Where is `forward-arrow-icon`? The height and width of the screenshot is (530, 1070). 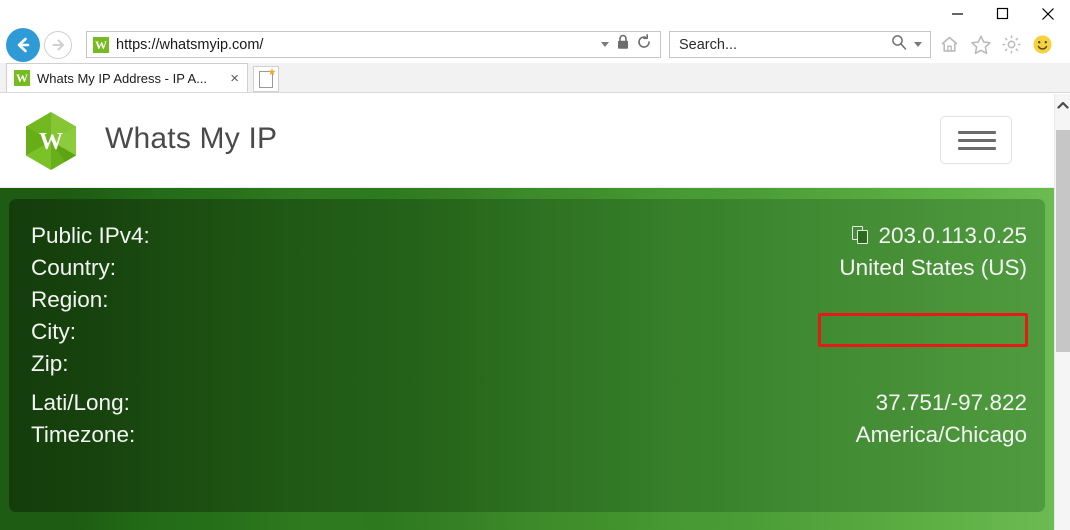
forward-arrow-icon is located at coordinates (58, 45).